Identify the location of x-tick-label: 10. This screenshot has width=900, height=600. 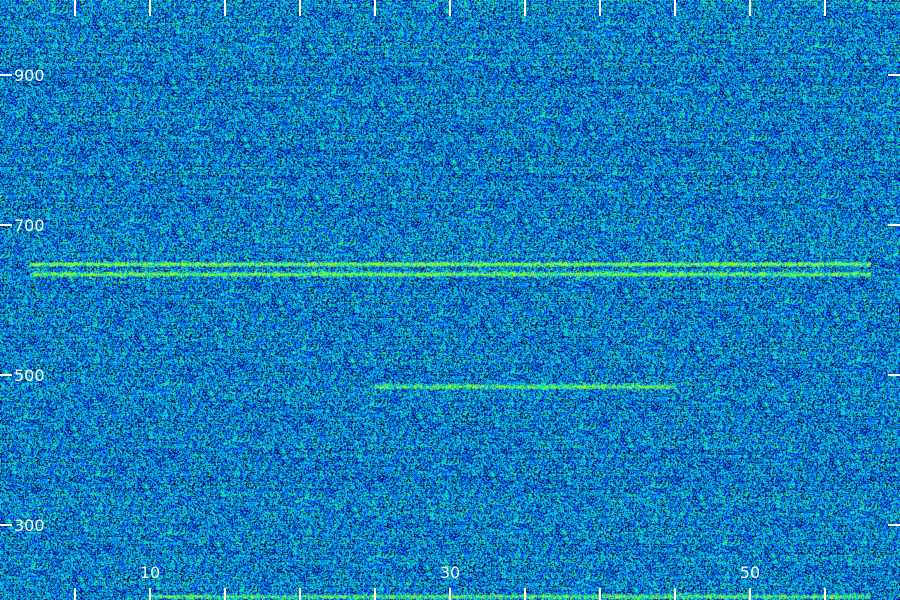
(150, 572).